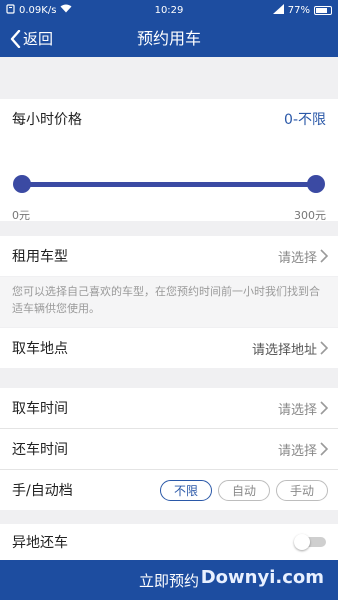 This screenshot has width=338, height=600. What do you see at coordinates (297, 451) in the screenshot?
I see `return-time-placeholder: 请选择` at bounding box center [297, 451].